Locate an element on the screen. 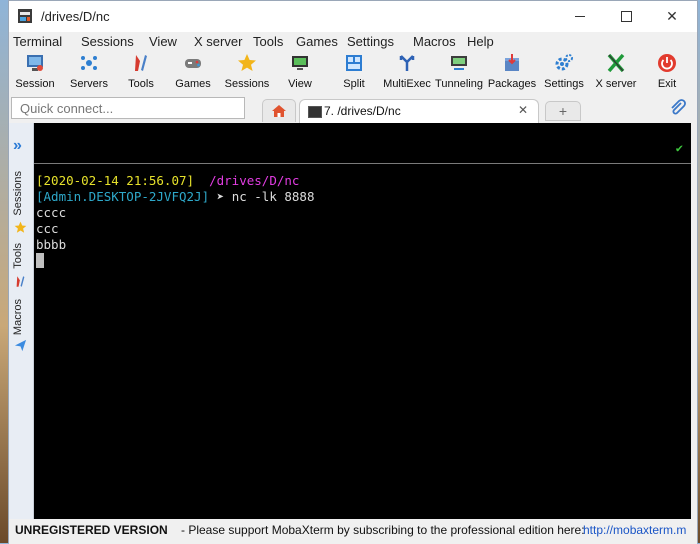 This screenshot has width=700, height=544. multiexec-button: MultiExec is located at coordinates (407, 73).